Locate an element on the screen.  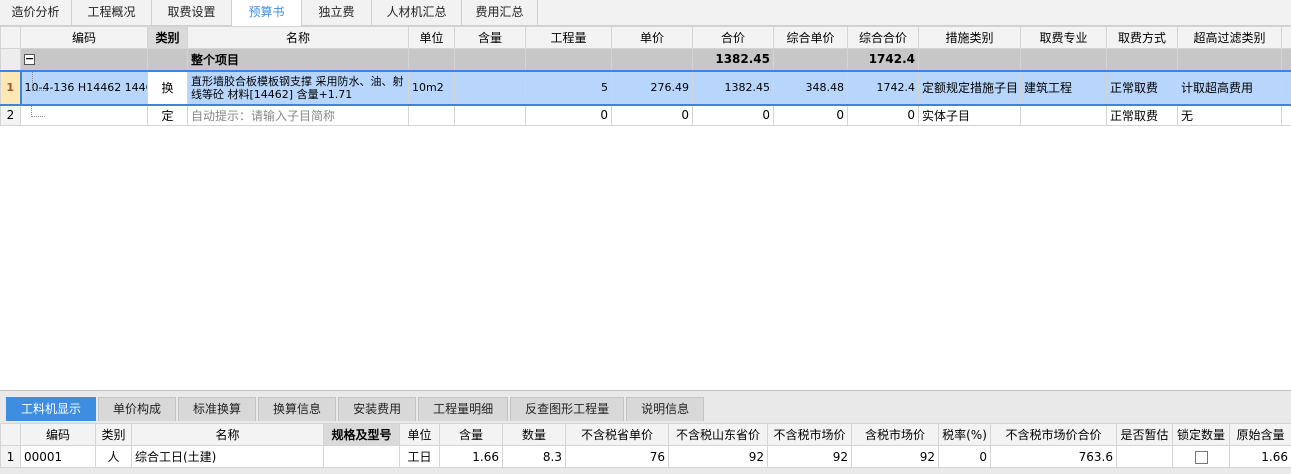
material-quantity: 8.3 is located at coordinates (534, 456).